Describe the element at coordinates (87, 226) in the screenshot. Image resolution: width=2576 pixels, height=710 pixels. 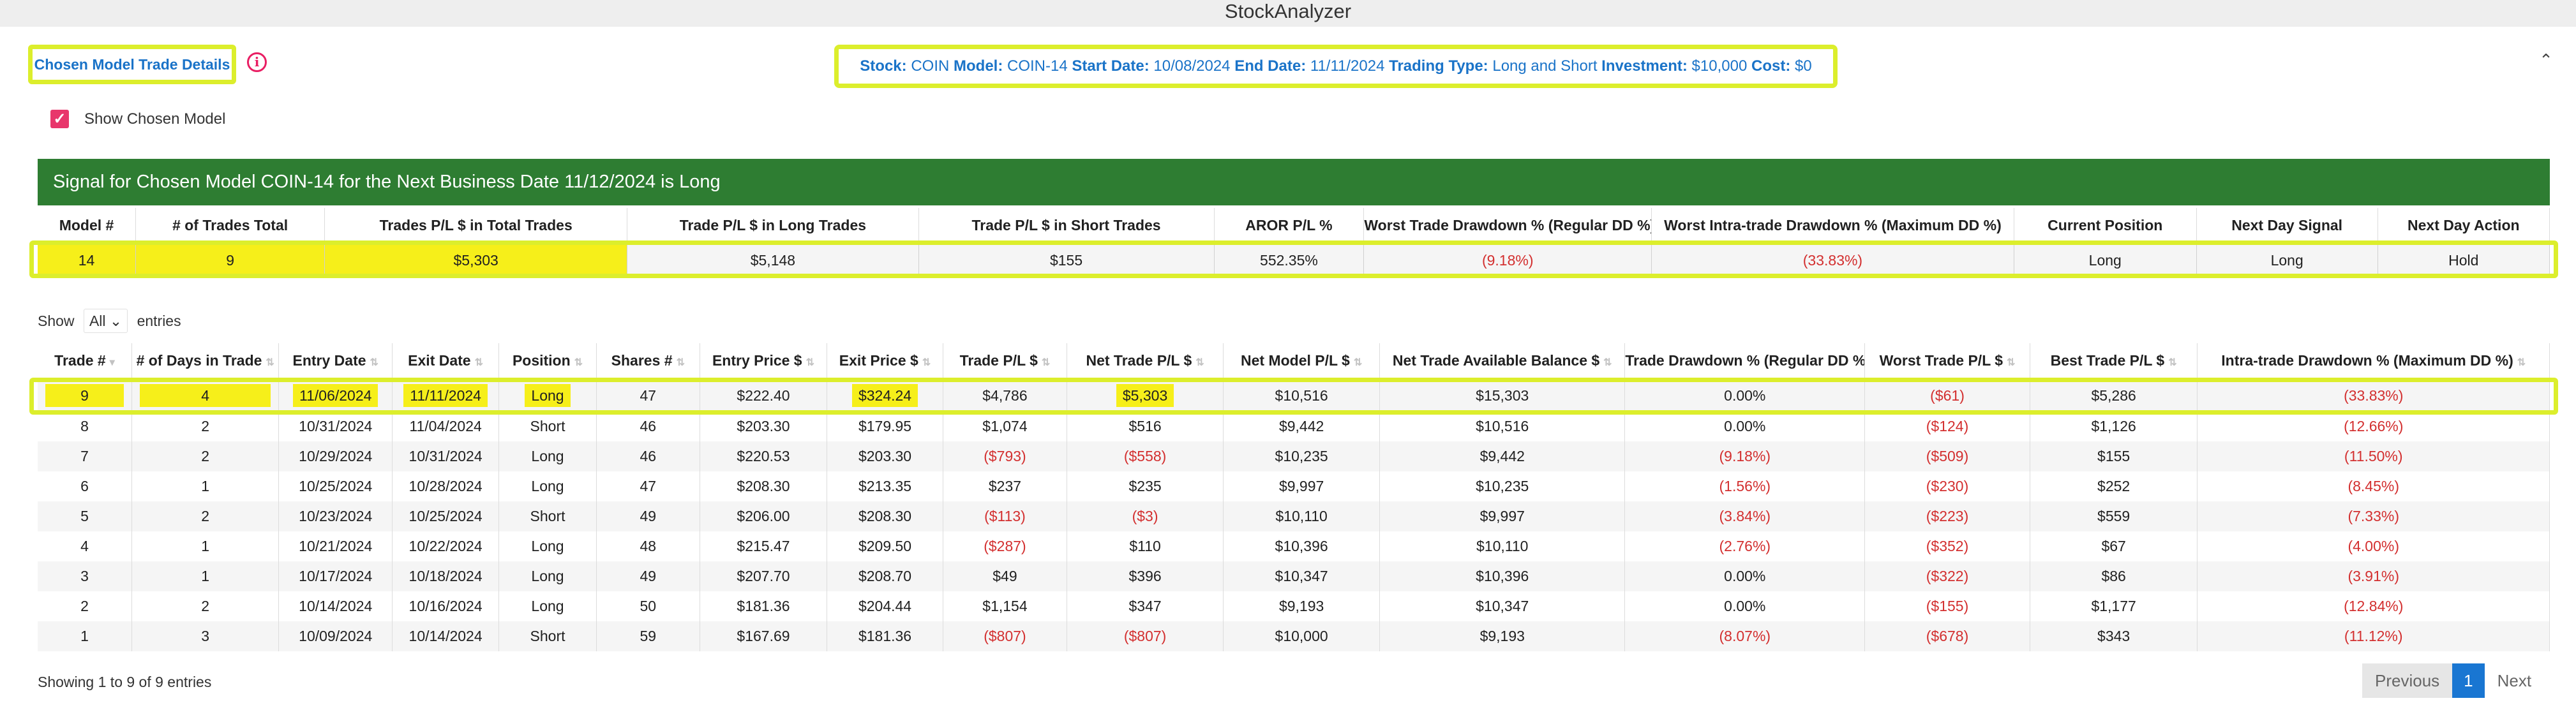
I see `model-table-header: Model #` at that location.